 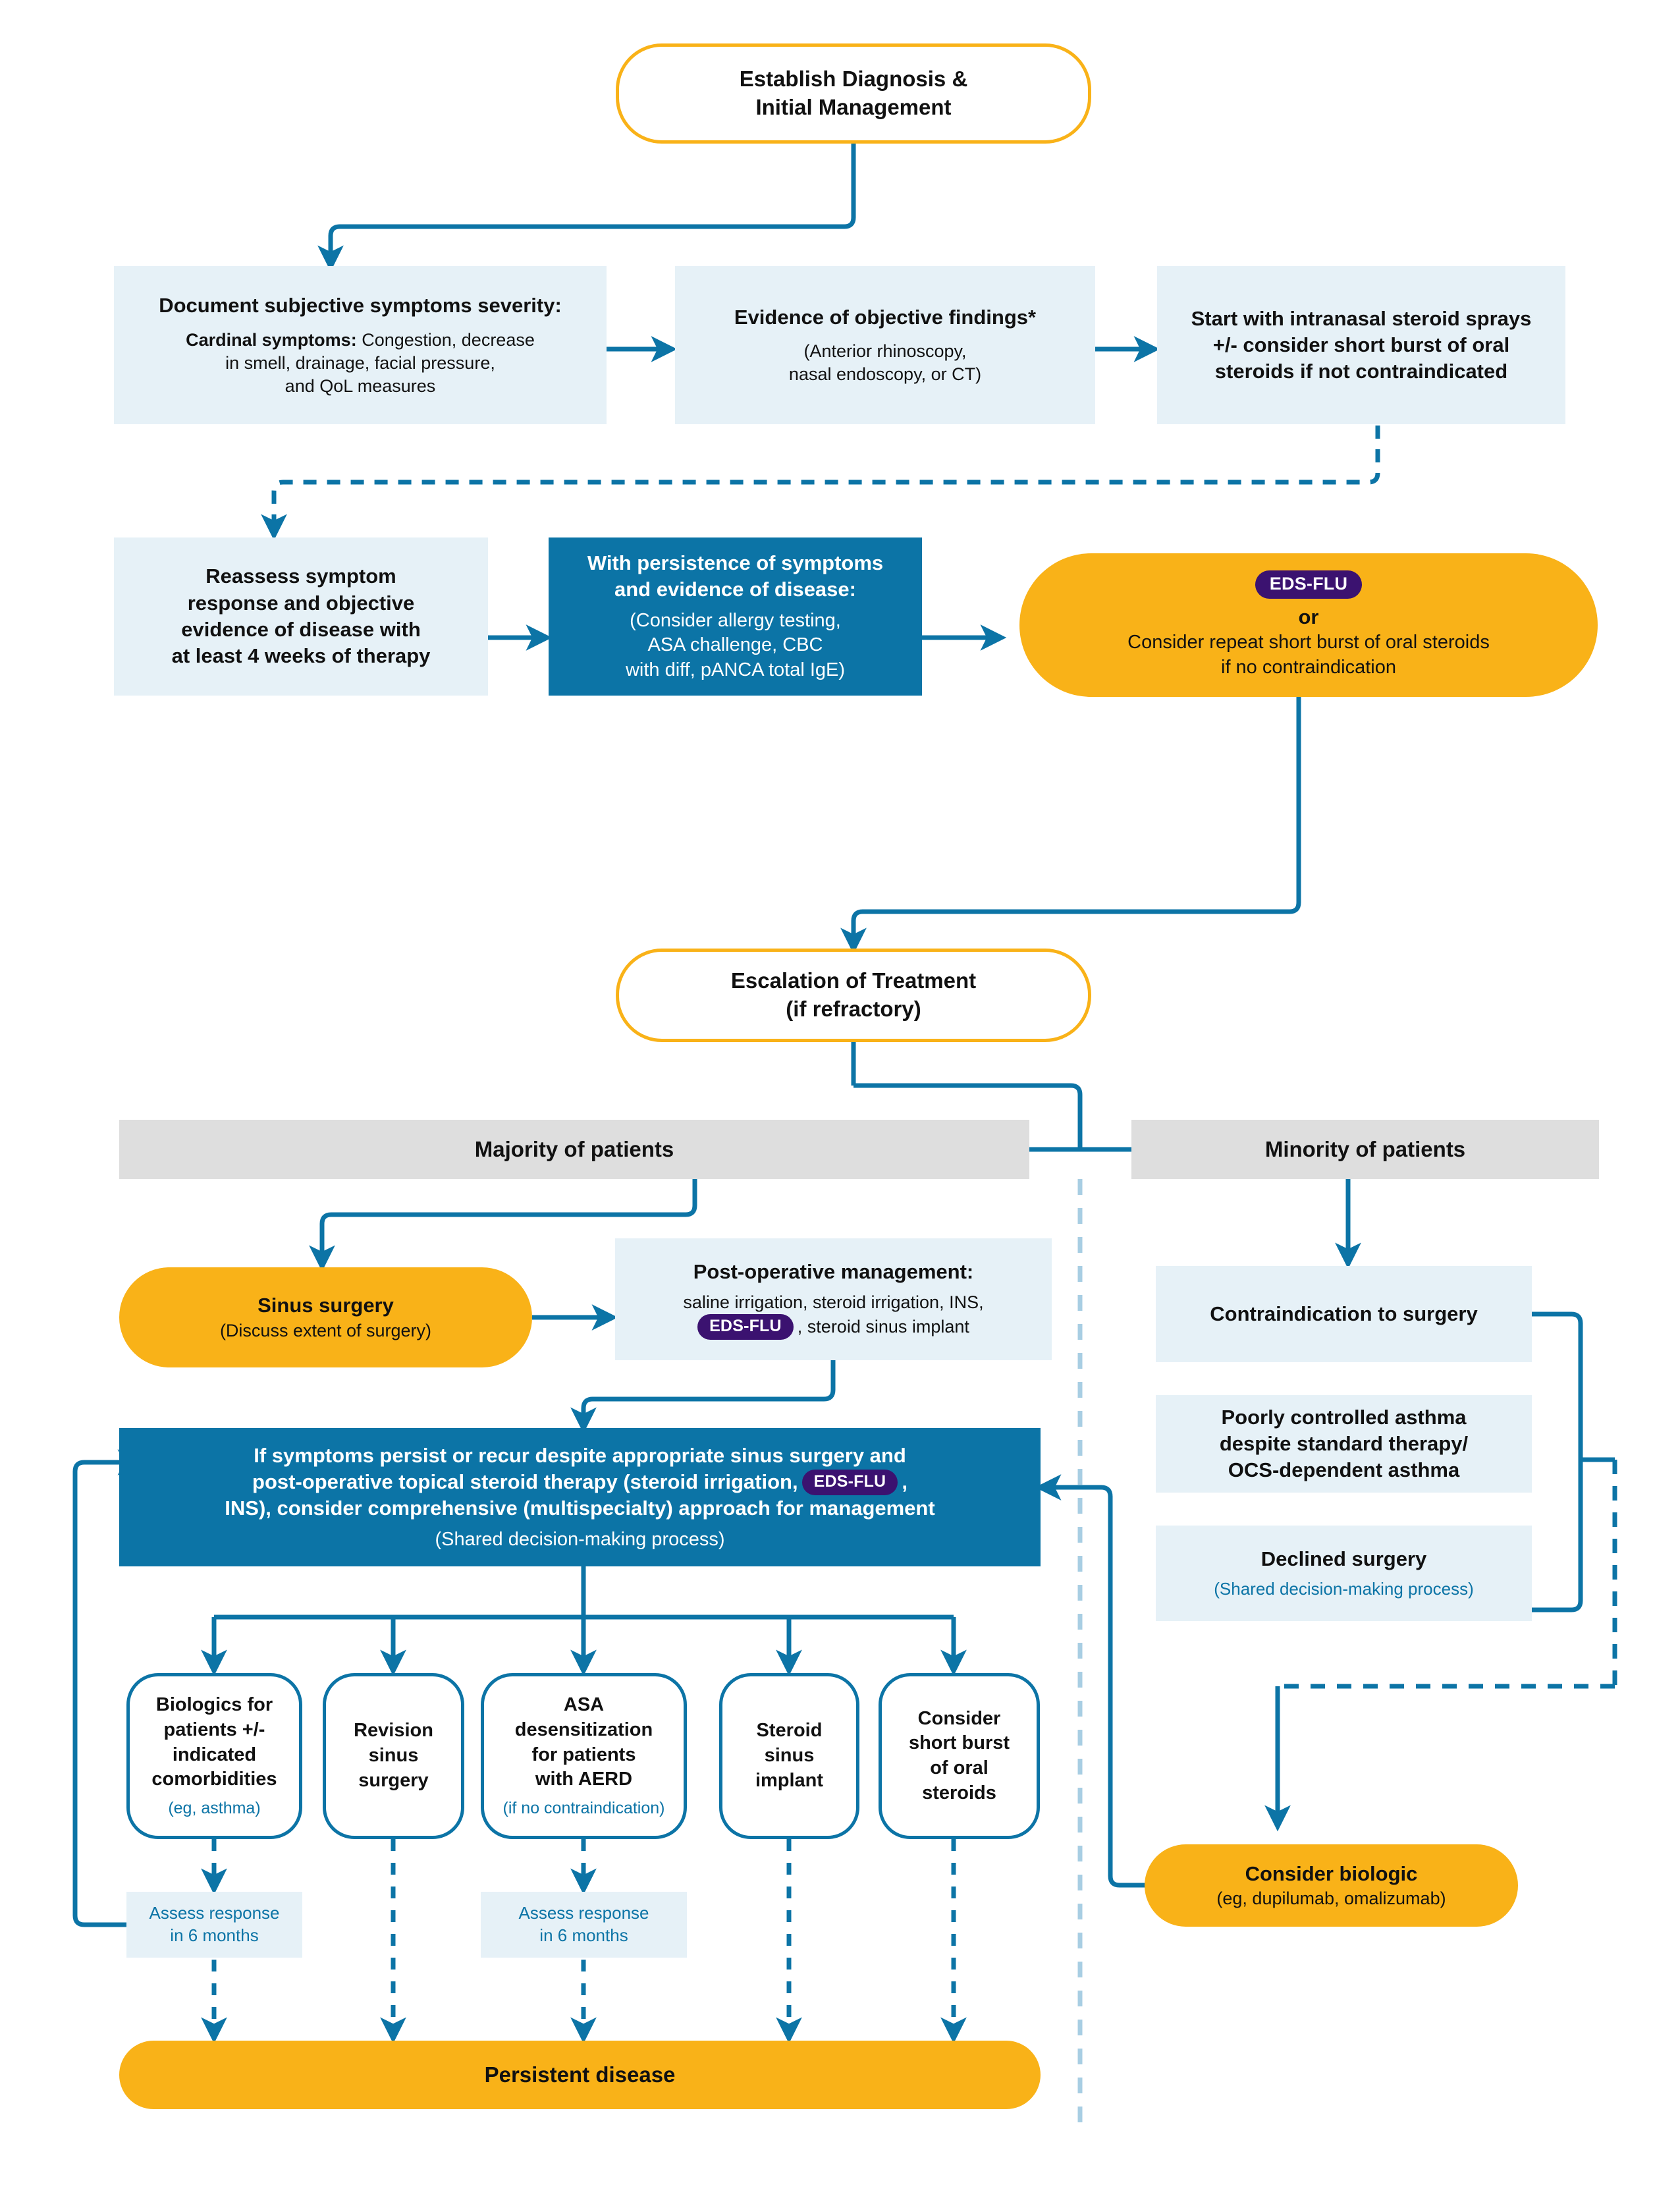 I want to click on document-symptoms-body1: Cardinal symptoms: Congestion, decrease, so click(x=360, y=341).